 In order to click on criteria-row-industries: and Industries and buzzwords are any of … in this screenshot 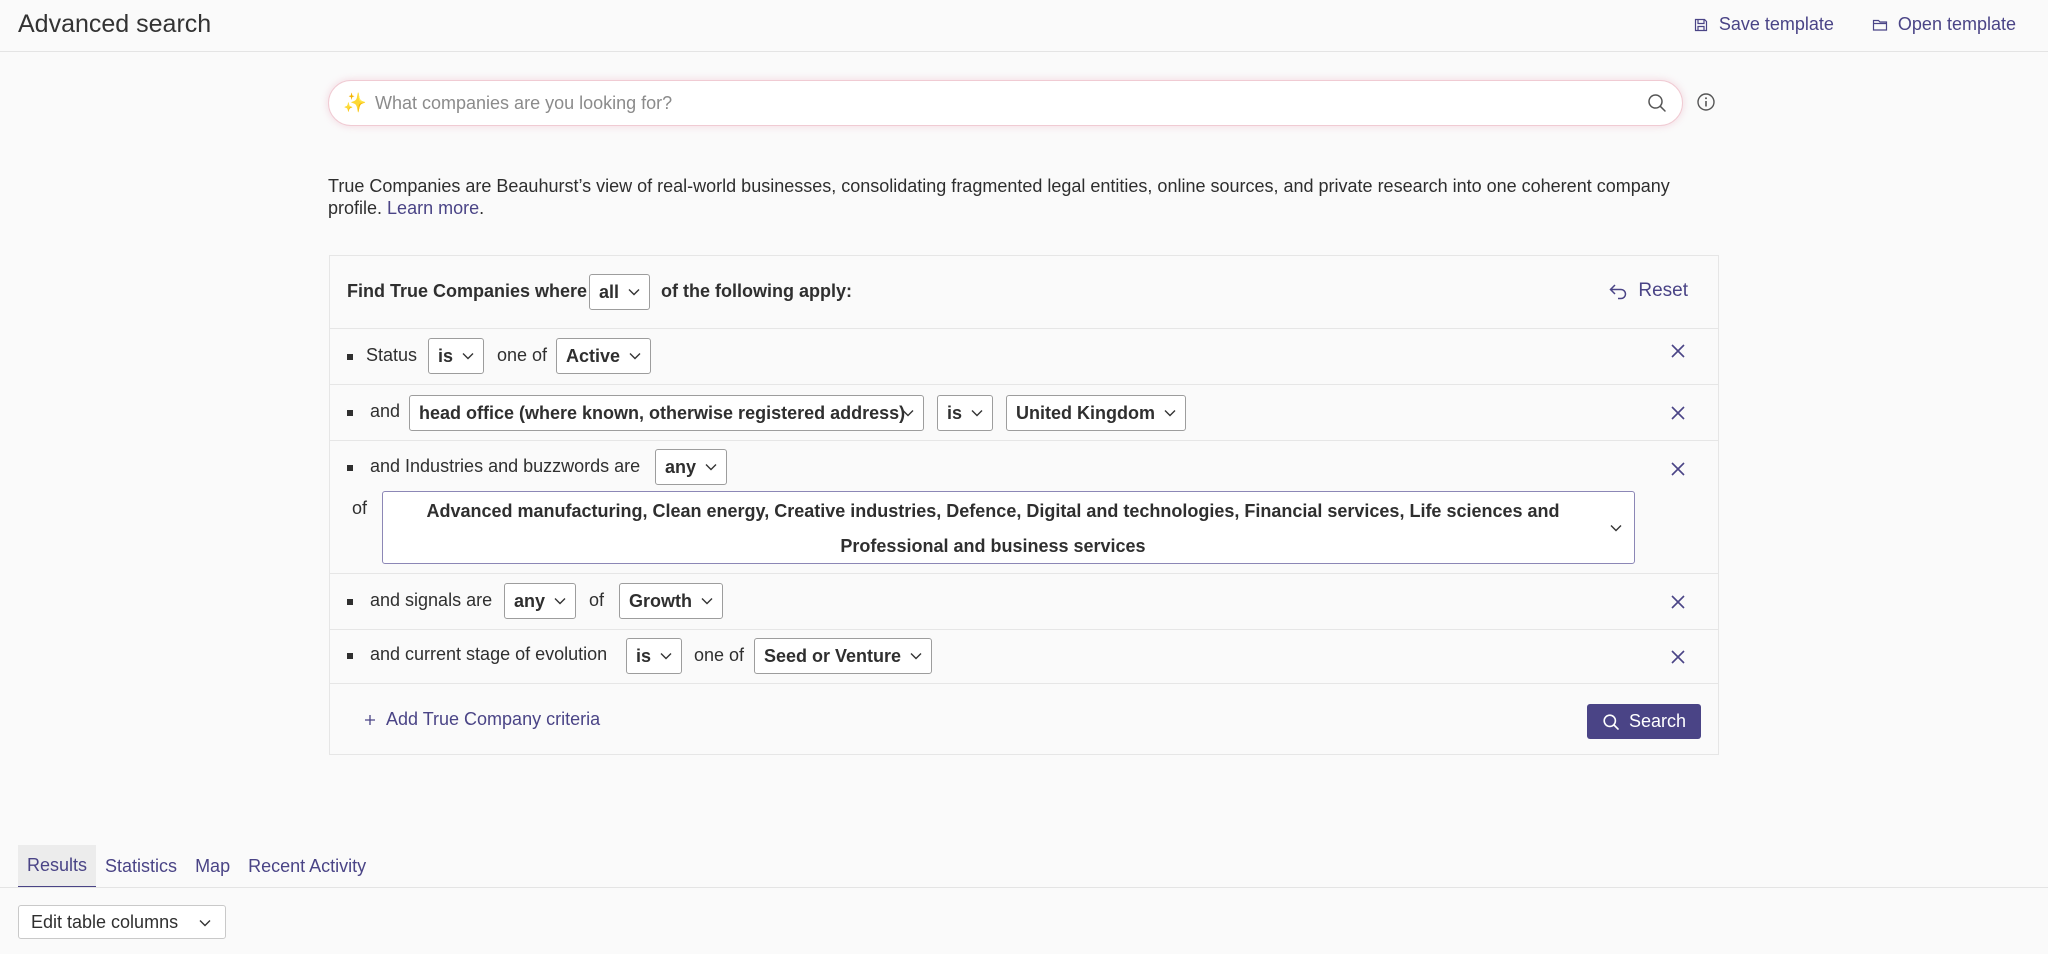, I will do `click(1024, 507)`.